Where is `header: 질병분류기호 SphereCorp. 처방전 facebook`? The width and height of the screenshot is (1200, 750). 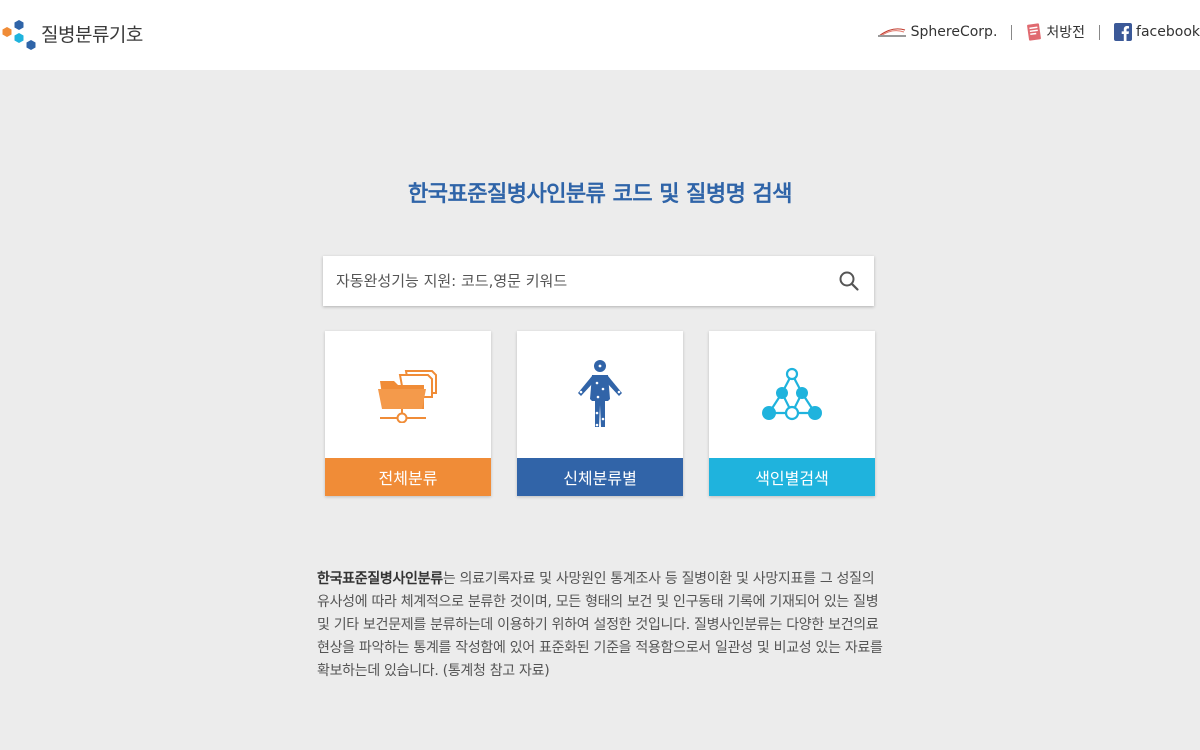
header: 질병분류기호 SphereCorp. 처방전 facebook is located at coordinates (600, 35).